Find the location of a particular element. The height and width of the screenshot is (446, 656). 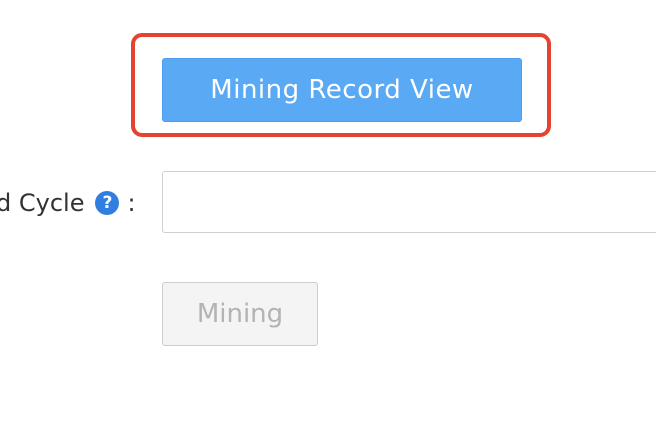

mining-record-view-button: Mining Record View is located at coordinates (342, 90).